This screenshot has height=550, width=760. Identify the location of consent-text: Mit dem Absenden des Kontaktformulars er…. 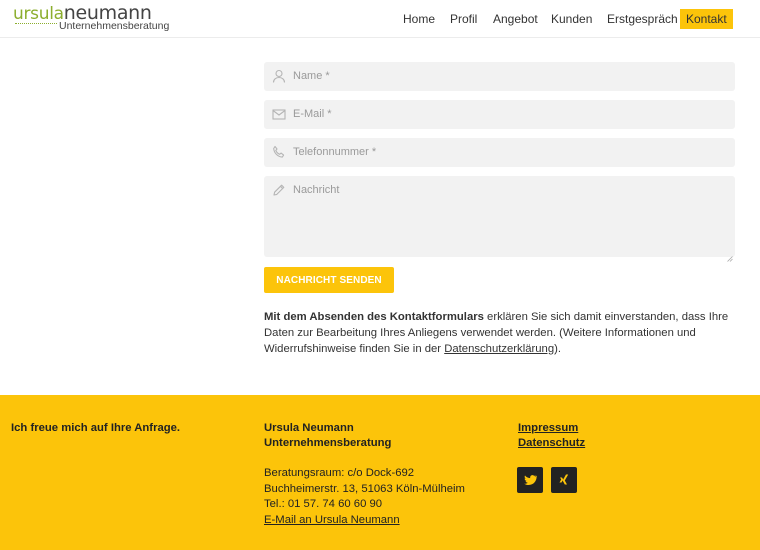
(501, 333).